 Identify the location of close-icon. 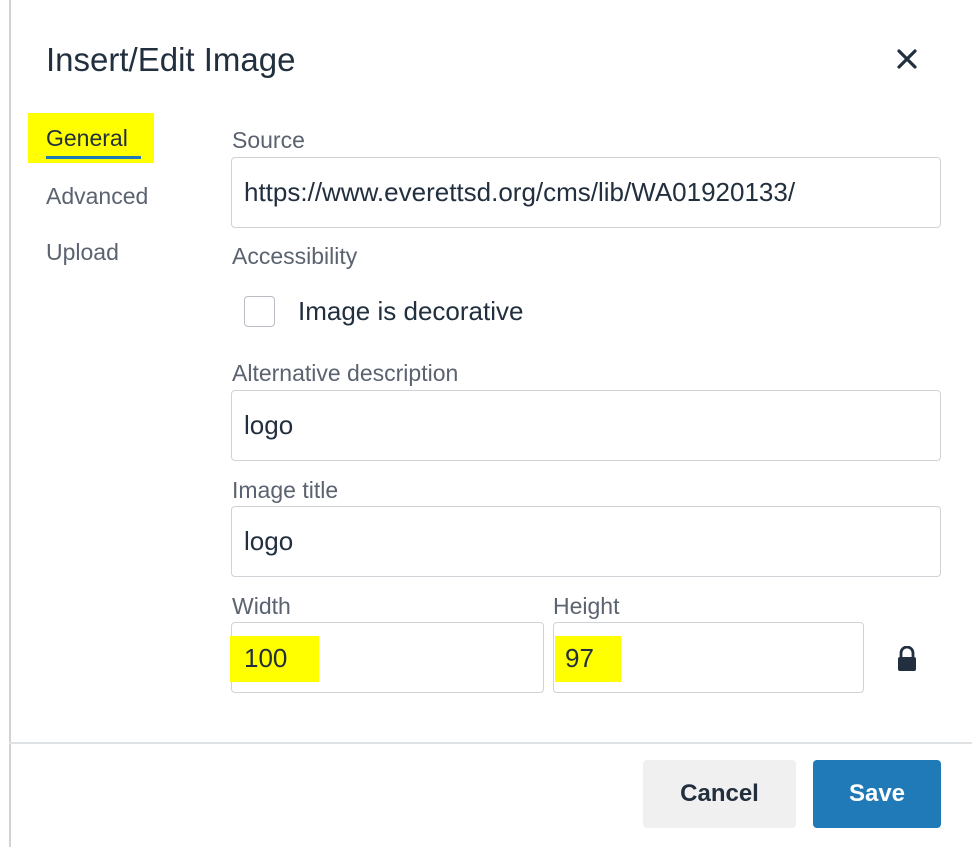
(907, 59).